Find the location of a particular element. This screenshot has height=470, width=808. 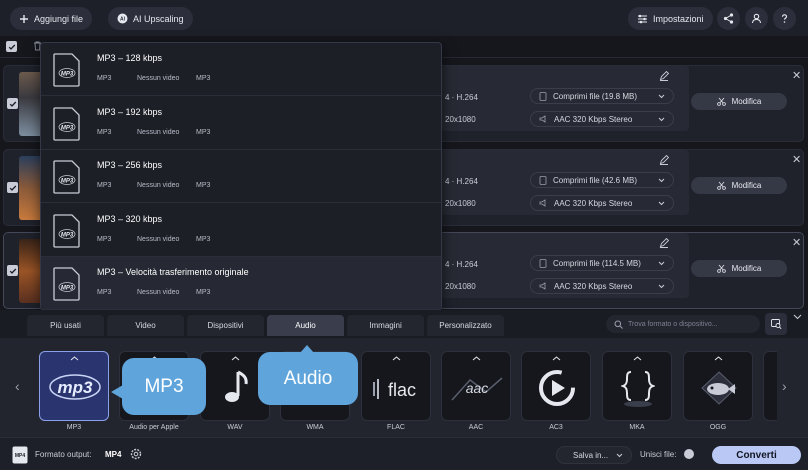

preset-item: MP3 MP3 – 320 kbps MP3 Nessun video MP3 is located at coordinates (241, 230).